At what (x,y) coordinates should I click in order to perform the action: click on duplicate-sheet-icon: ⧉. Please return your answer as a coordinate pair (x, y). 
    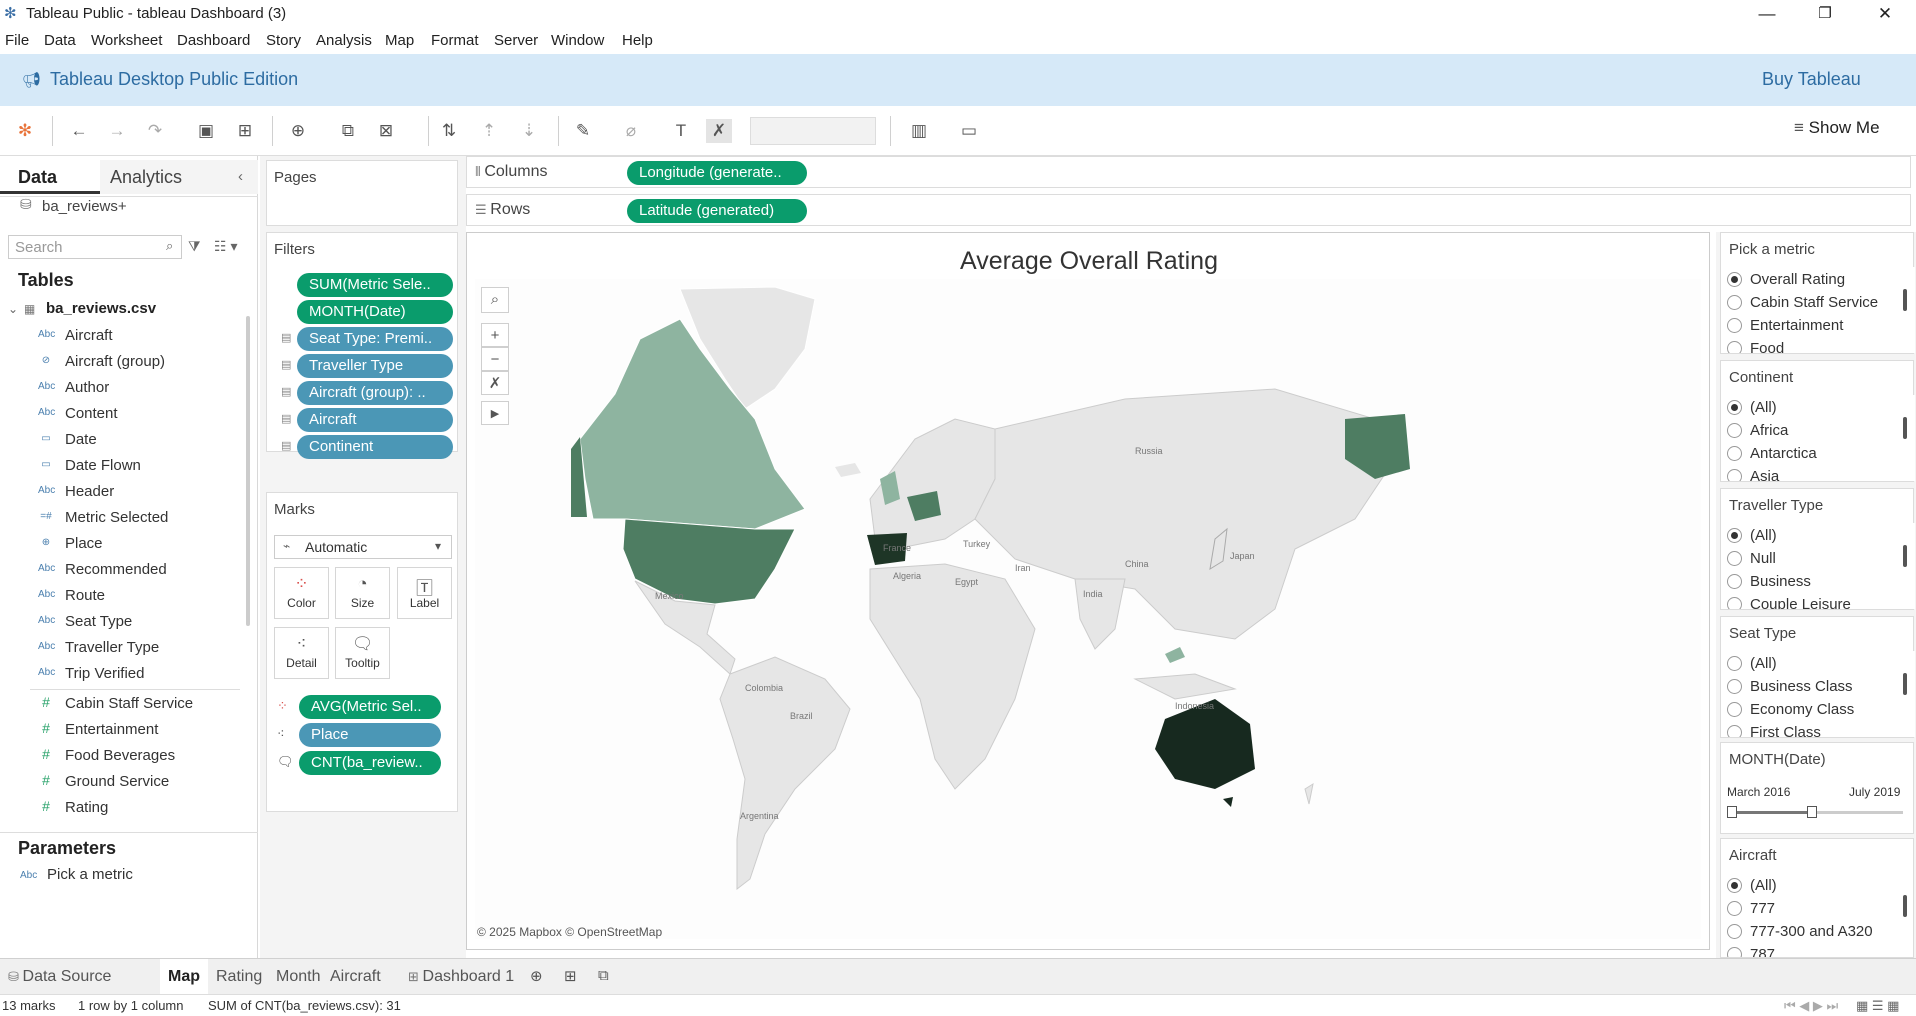
    Looking at the image, I should click on (348, 131).